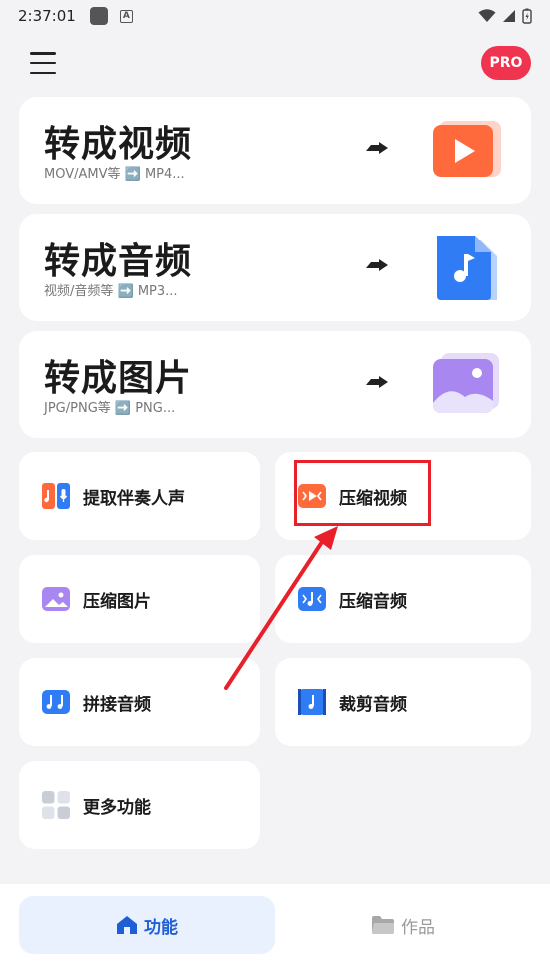 This screenshot has height=977, width=550. I want to click on vocal-extract-icon, so click(56, 496).